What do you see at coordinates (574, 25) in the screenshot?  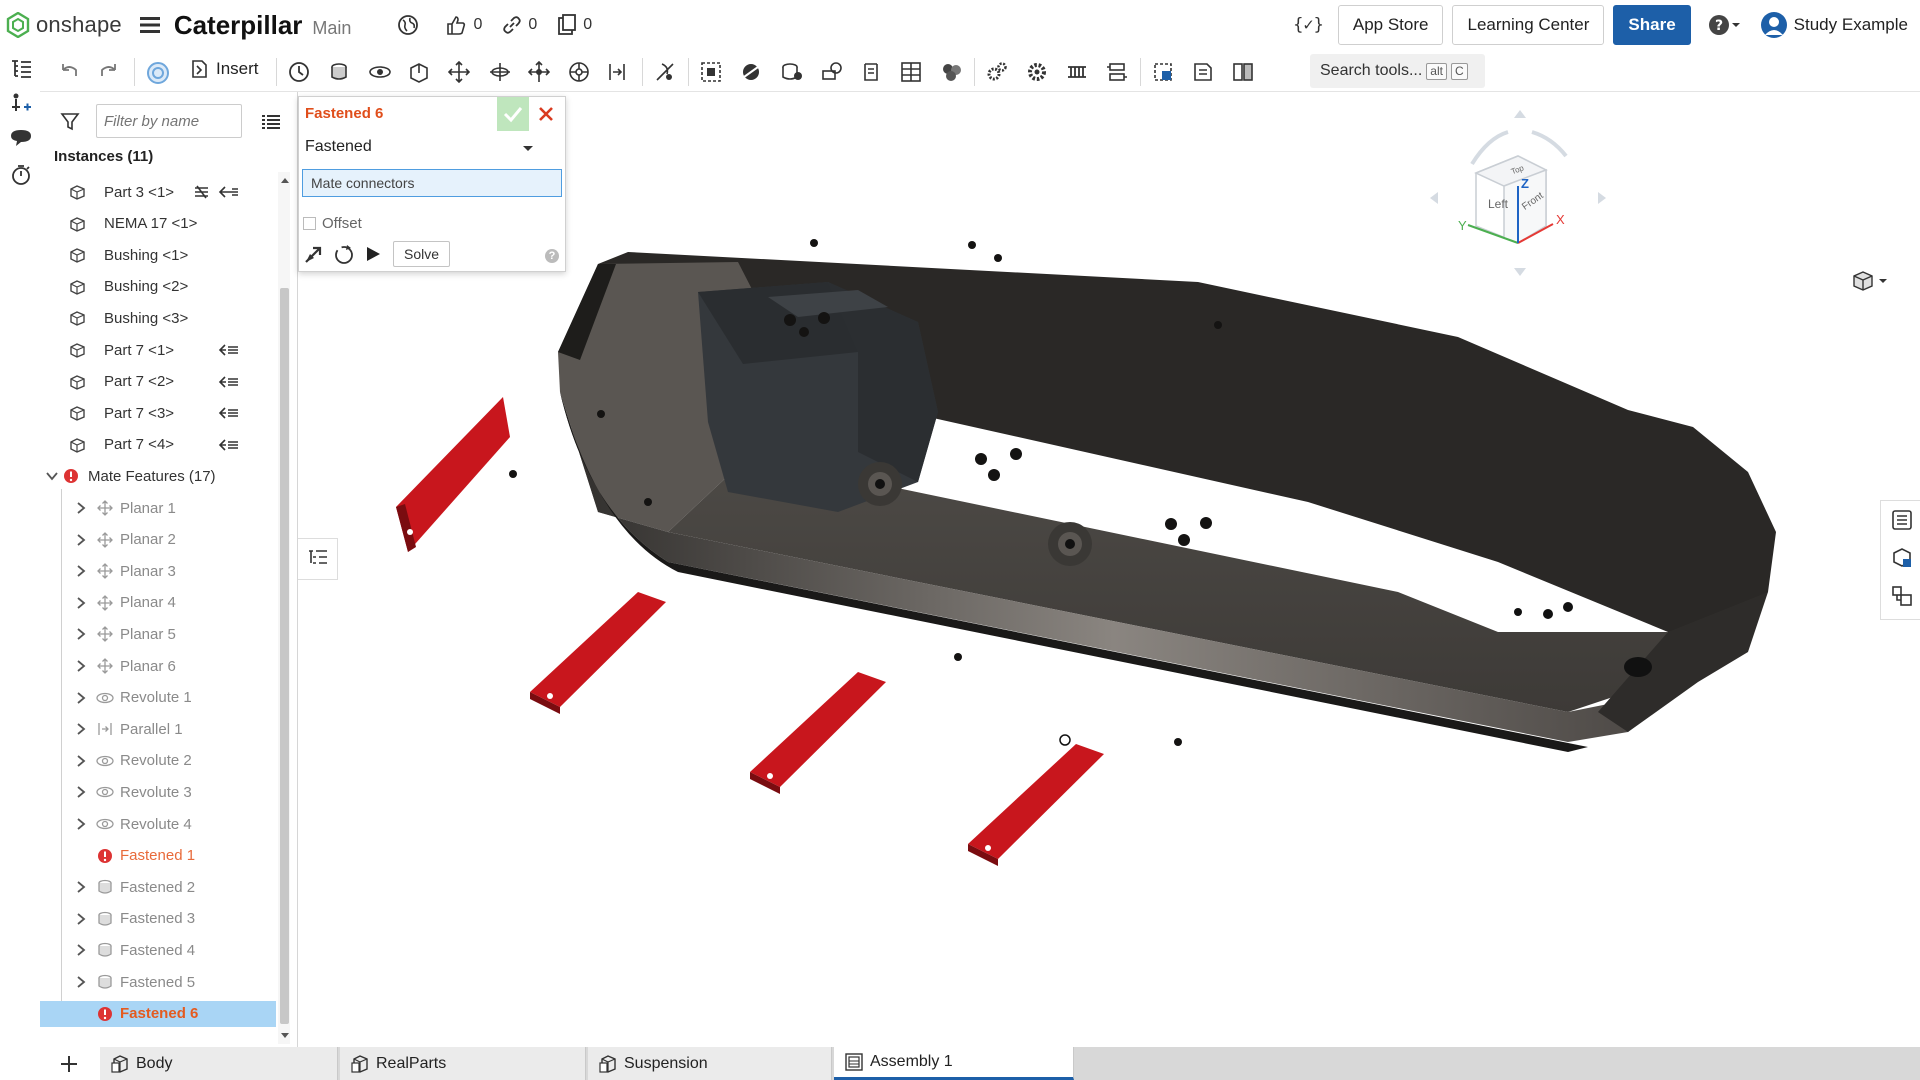 I see `copy-counter: 0` at bounding box center [574, 25].